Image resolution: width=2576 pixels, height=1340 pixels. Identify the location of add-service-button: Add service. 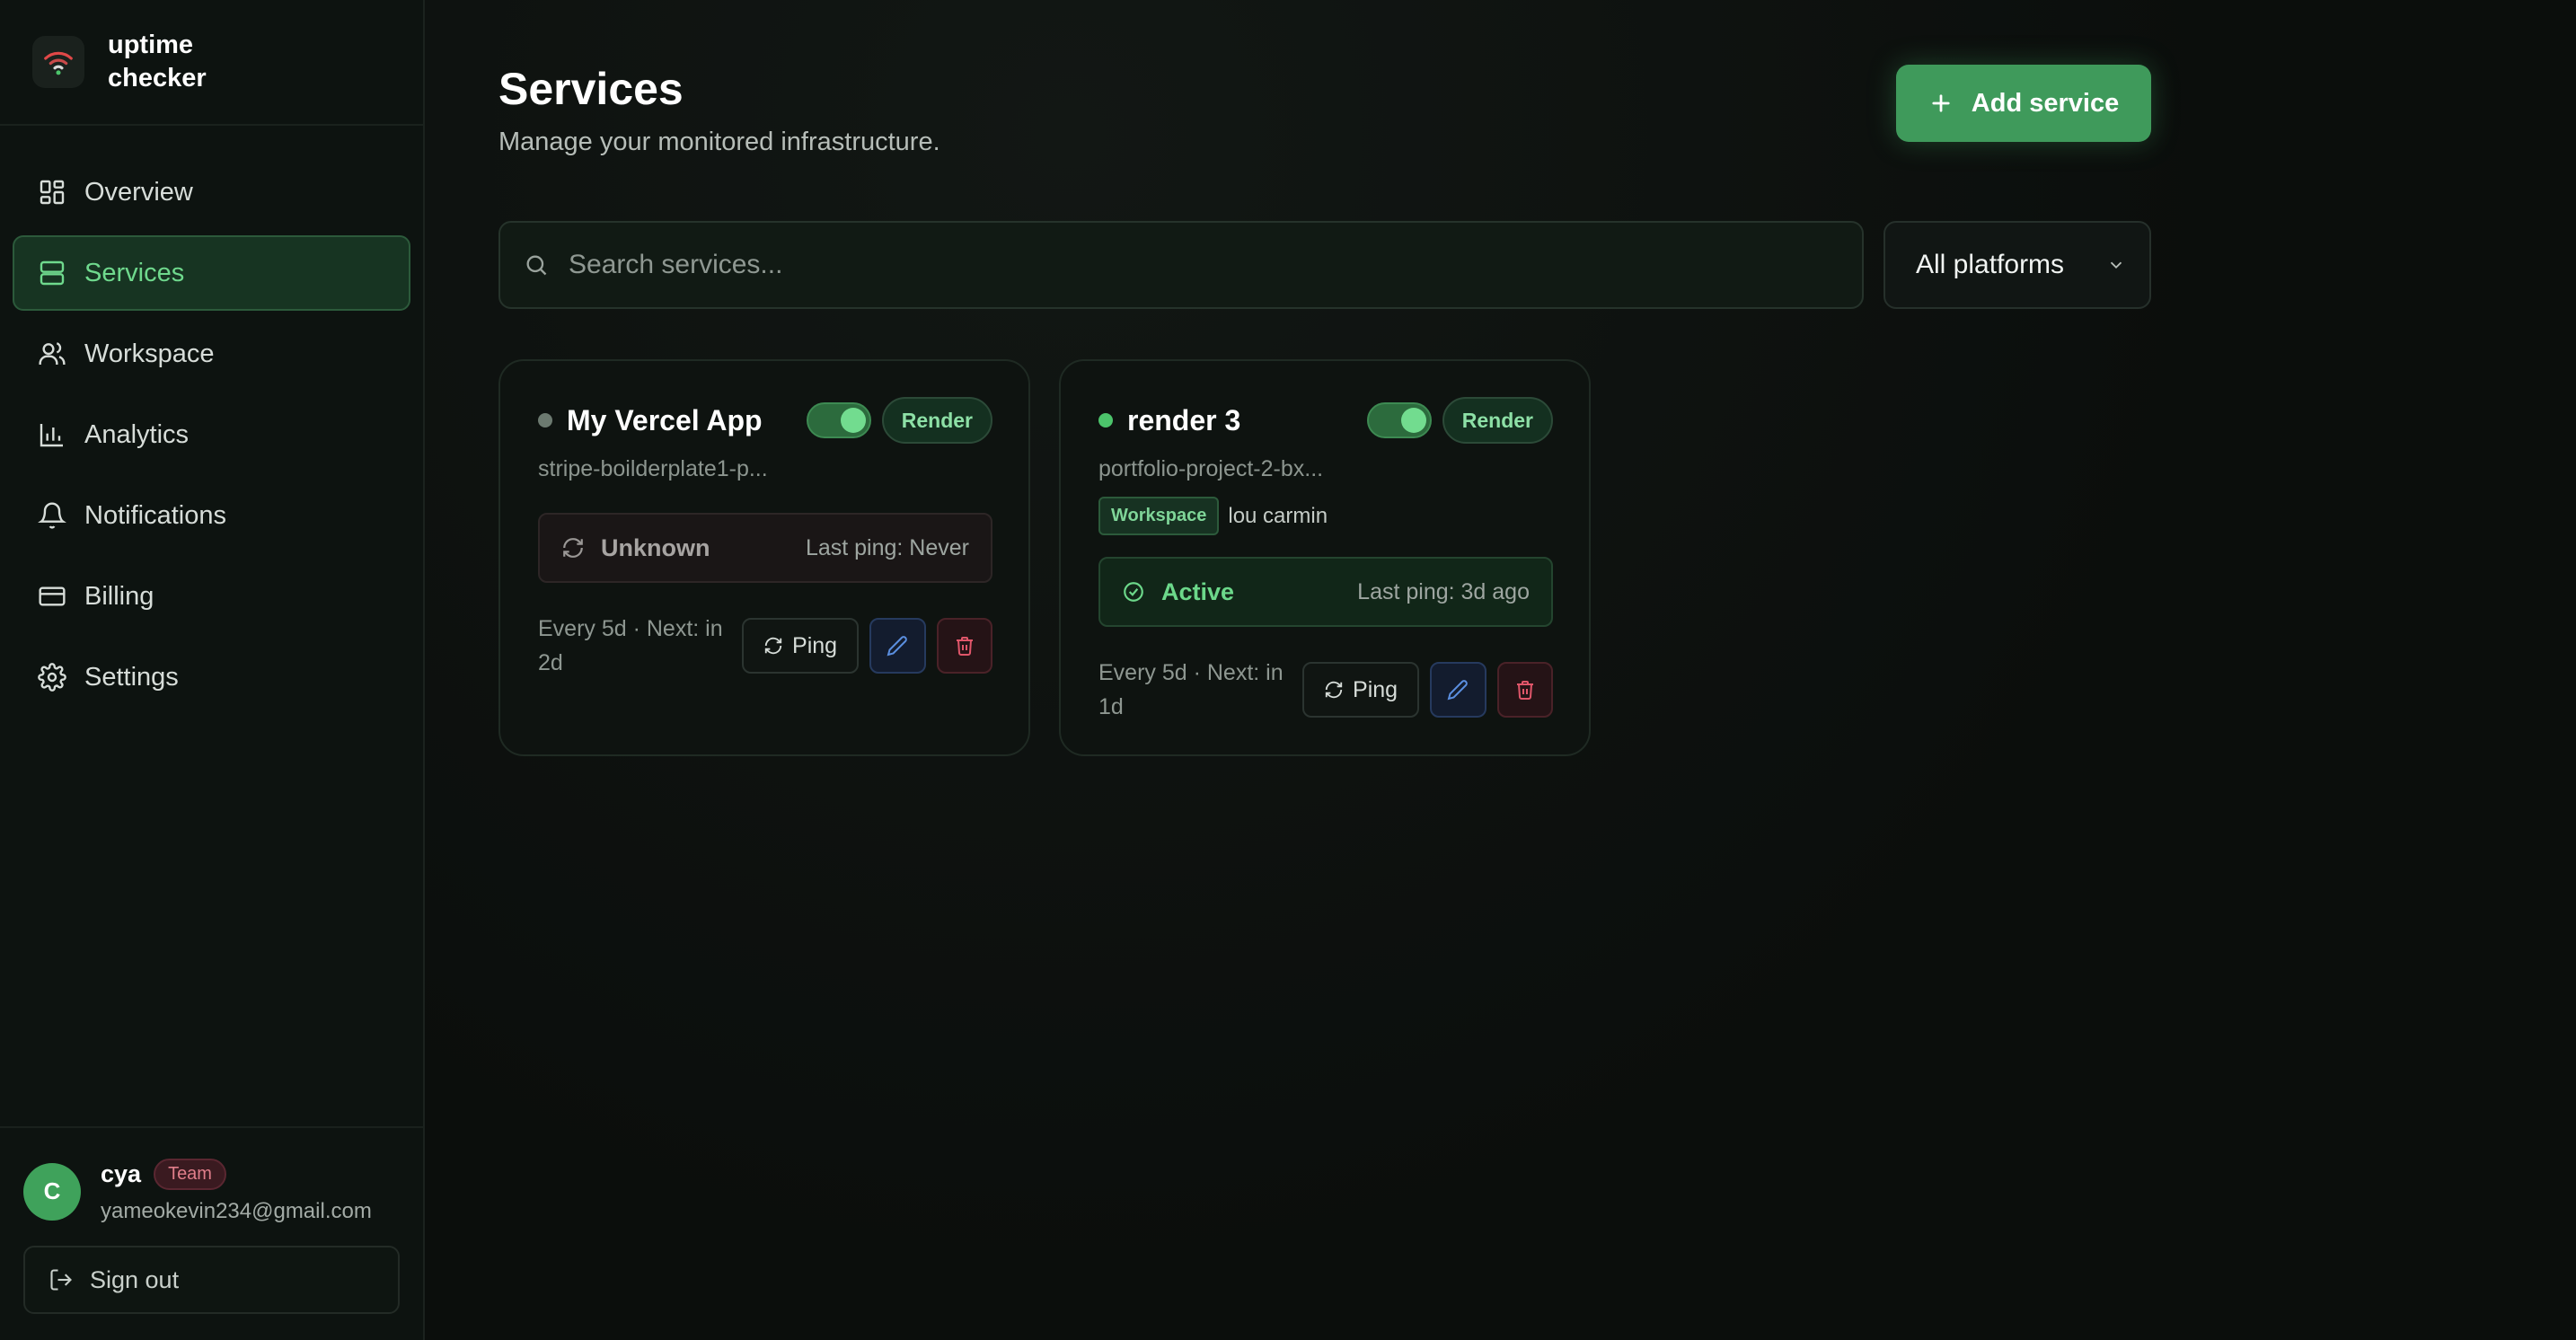
(2023, 104).